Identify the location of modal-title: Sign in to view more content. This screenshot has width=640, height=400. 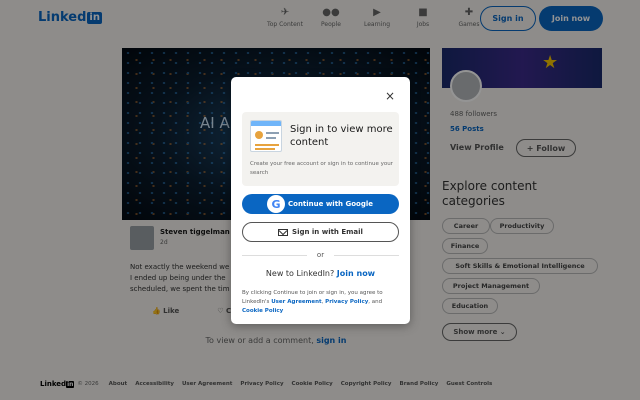
(341, 136).